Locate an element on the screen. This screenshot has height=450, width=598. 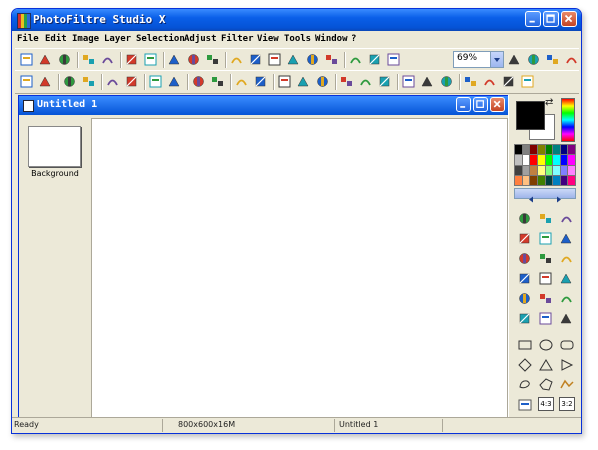
palette-scroll is located at coordinates (545, 195).